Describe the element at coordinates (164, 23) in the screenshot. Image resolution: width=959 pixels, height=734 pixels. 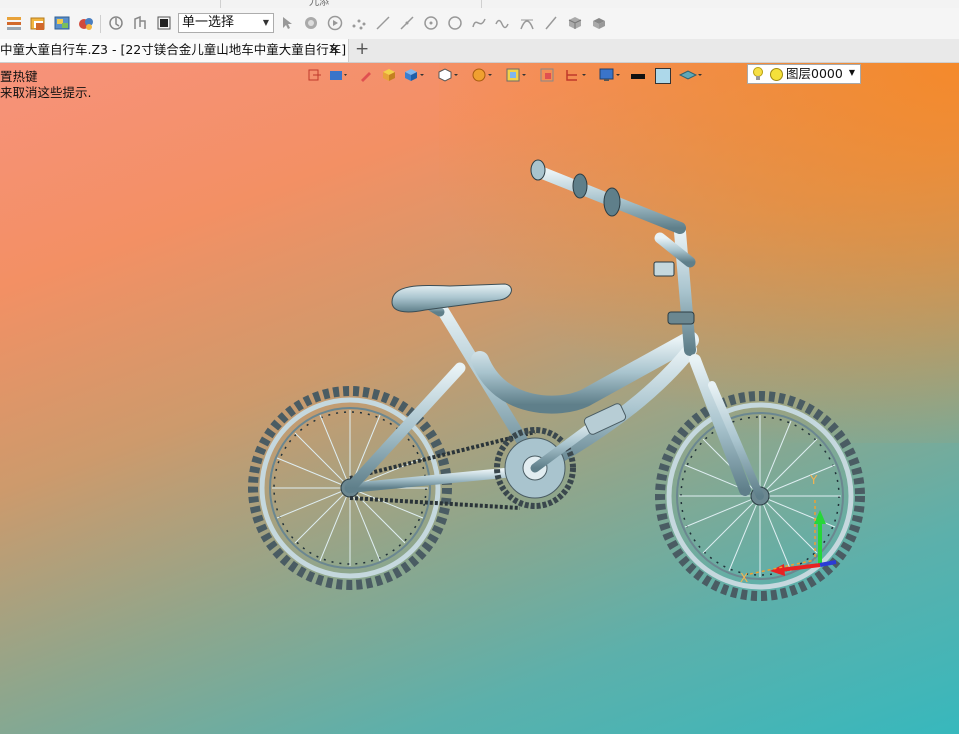
I see `stop-icon` at that location.